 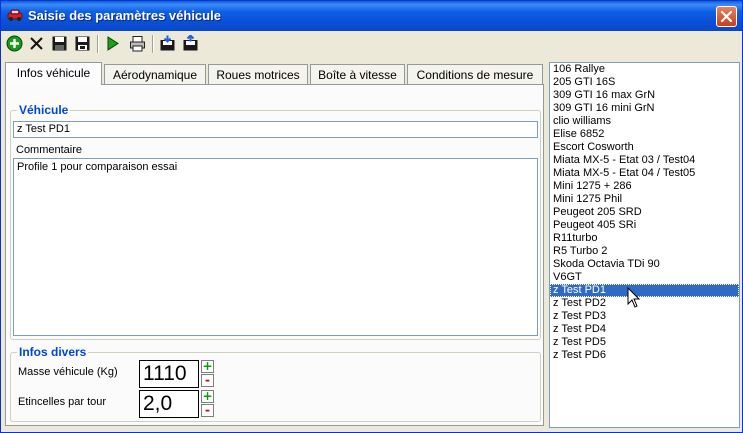 I want to click on list-item: clio williams, so click(x=644, y=121).